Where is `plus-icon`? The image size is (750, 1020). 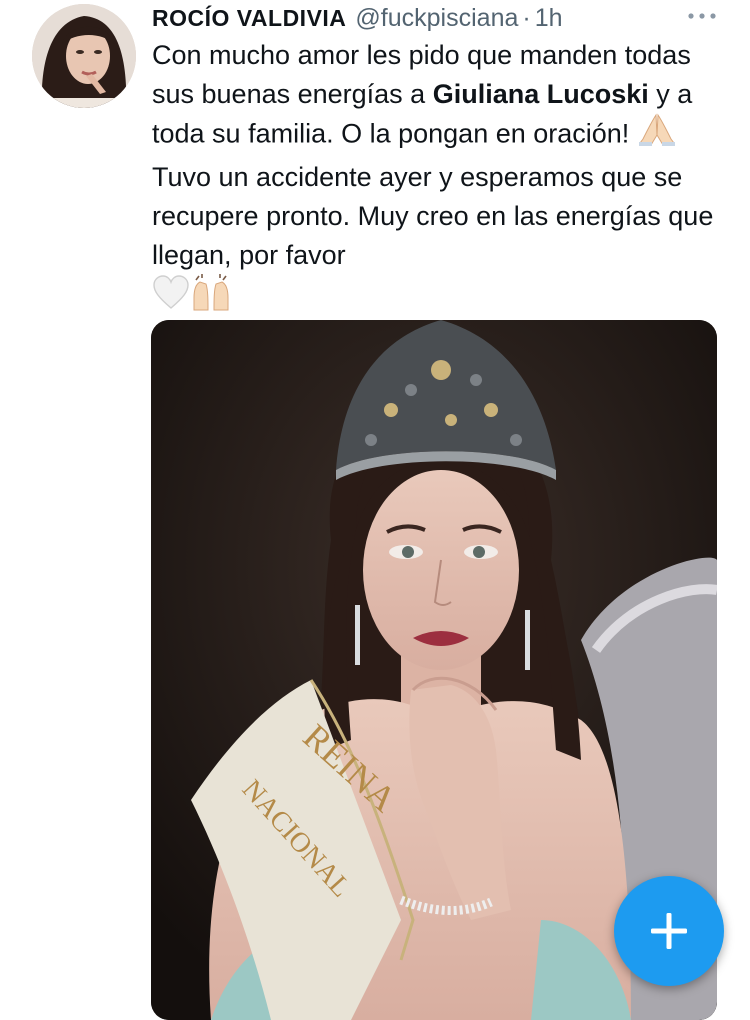
plus-icon is located at coordinates (669, 931).